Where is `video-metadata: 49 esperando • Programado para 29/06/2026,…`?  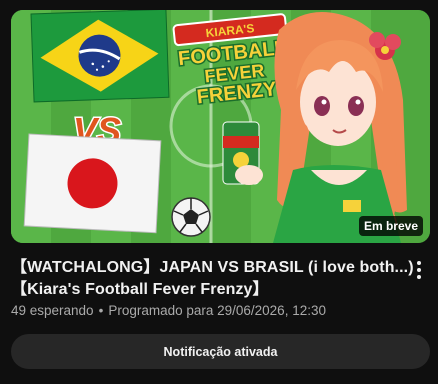 video-metadata: 49 esperando • Programado para 29/06/2026,… is located at coordinates (168, 310).